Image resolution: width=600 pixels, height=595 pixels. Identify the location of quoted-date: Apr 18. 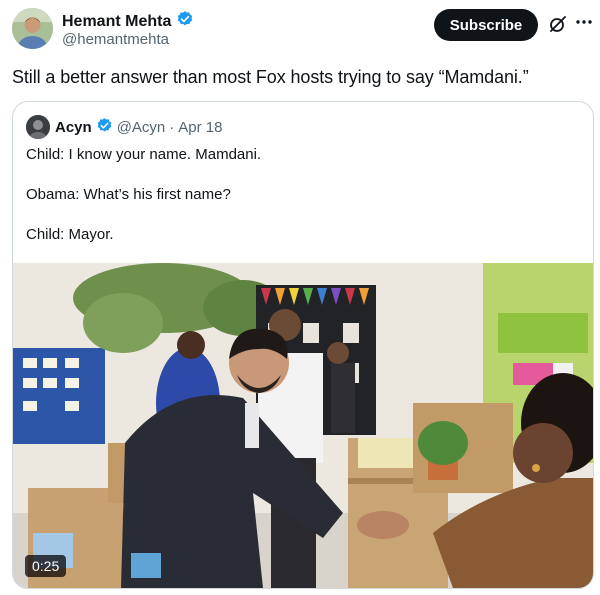
(200, 127).